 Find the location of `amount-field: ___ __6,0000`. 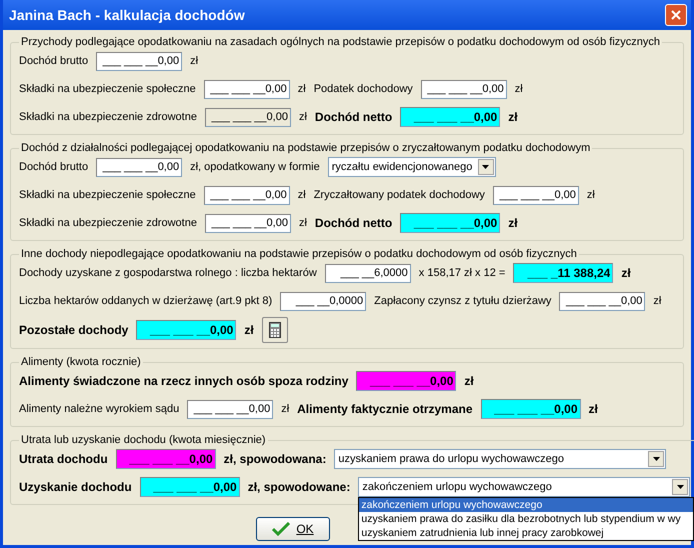

amount-field: ___ __6,0000 is located at coordinates (367, 273).